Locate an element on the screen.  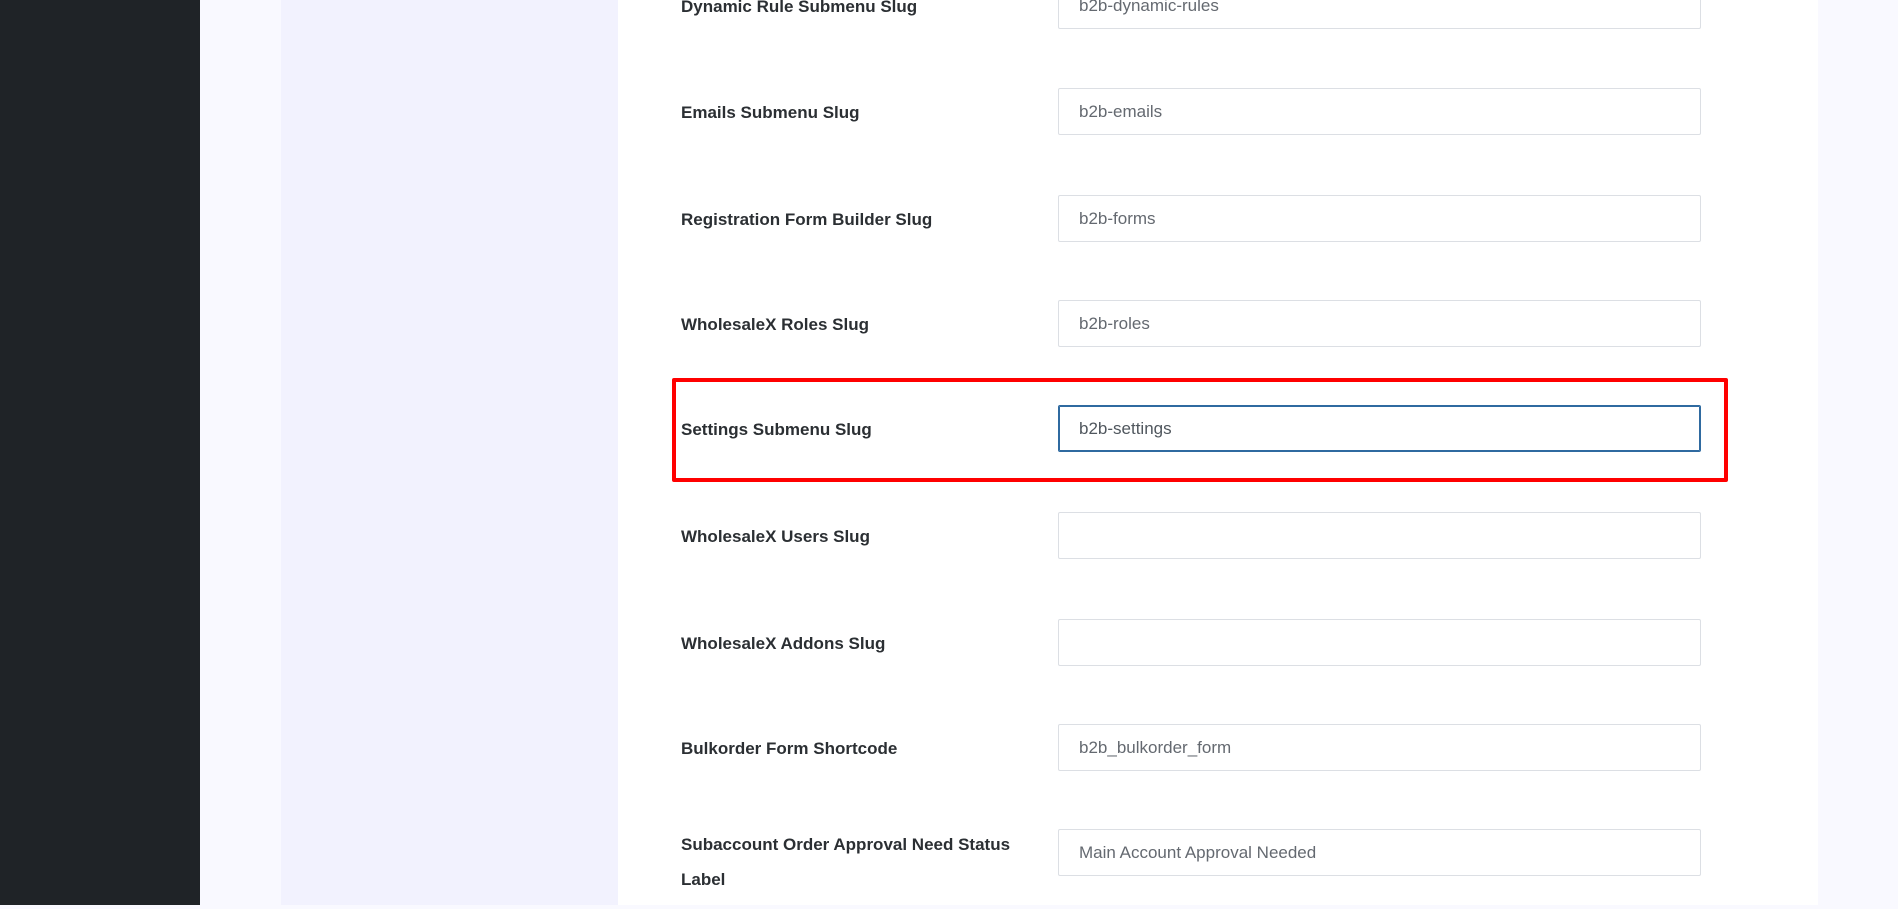
field-row-bulkorder-shortcode: Bulkorder Form Shortcode is located at coordinates (1196, 754).